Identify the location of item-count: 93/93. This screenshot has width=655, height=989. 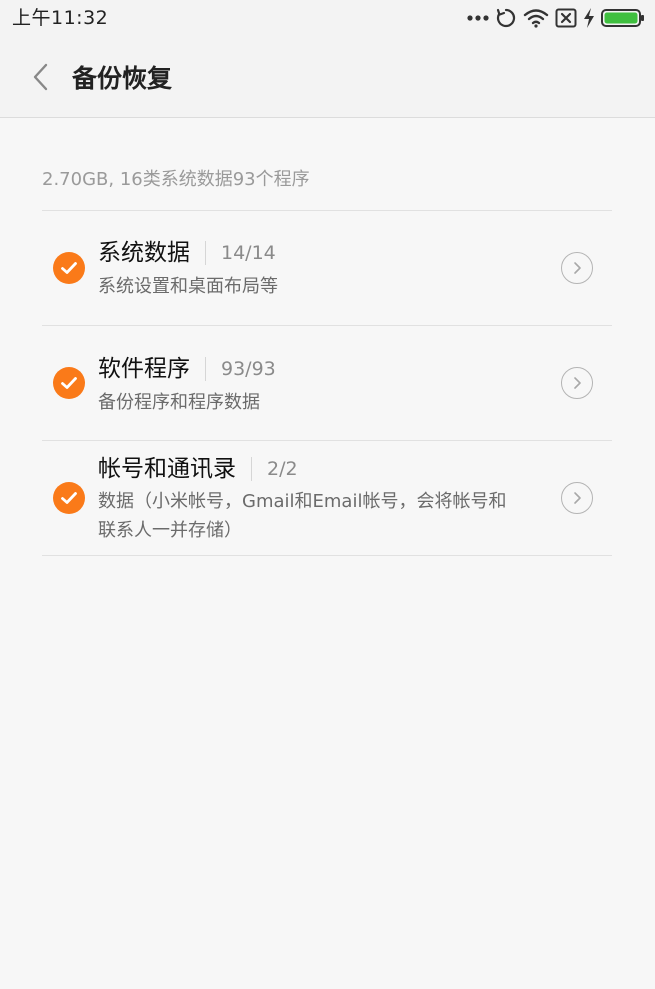
(248, 369).